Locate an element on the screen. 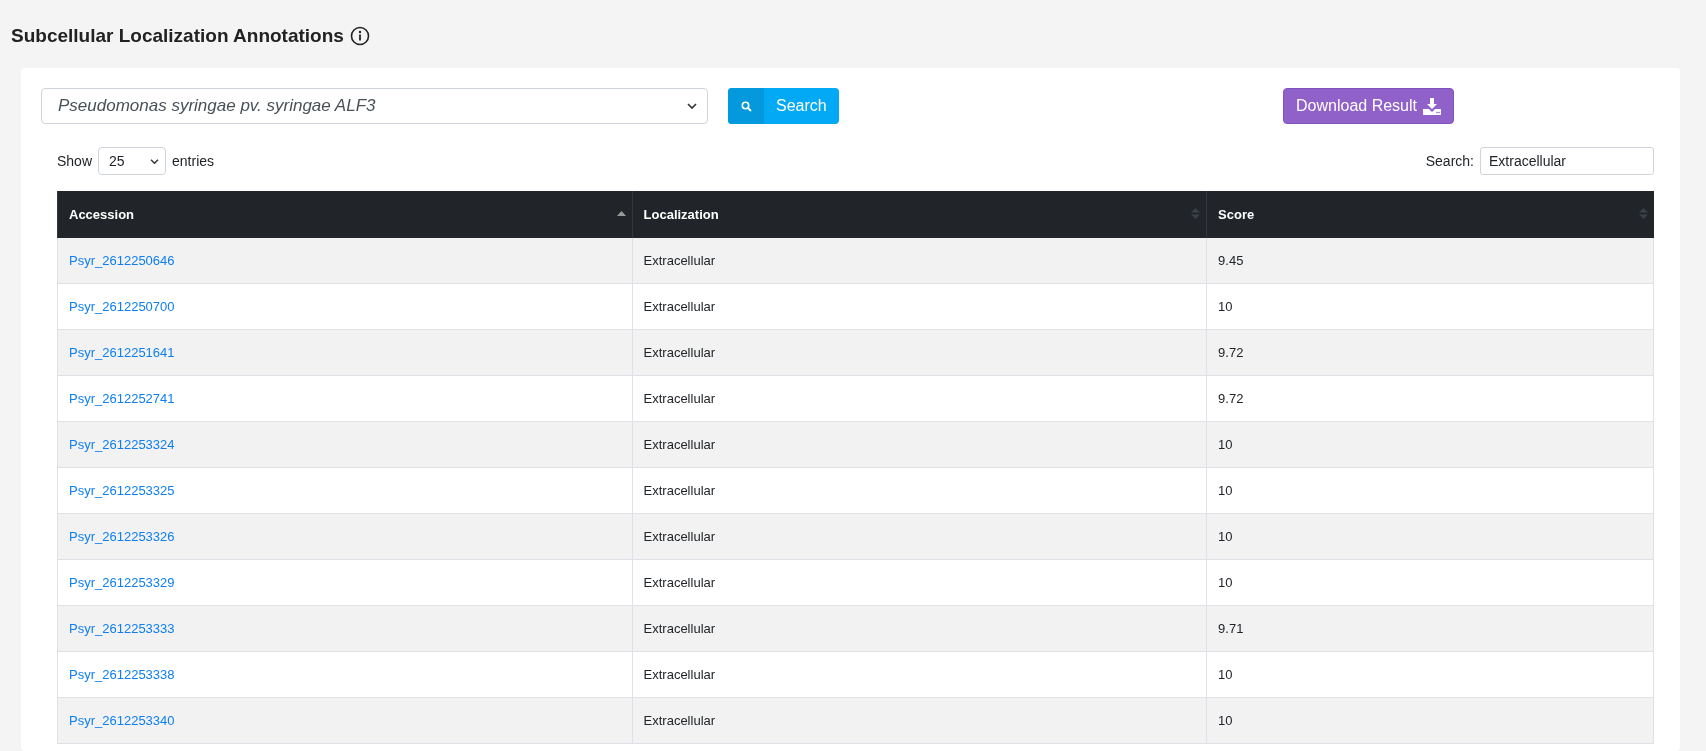 This screenshot has height=751, width=1706. accession-link: Psyr_2612253324 is located at coordinates (122, 444).